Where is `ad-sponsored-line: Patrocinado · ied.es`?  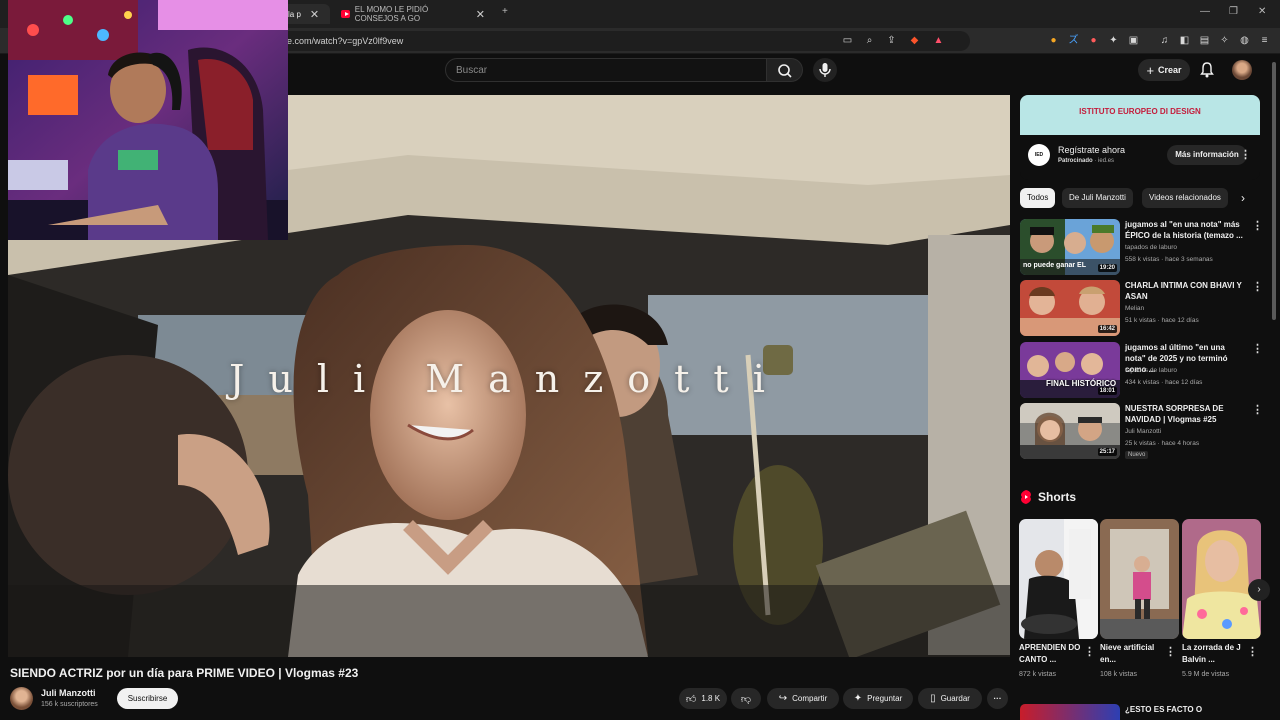
ad-sponsored-line: Patrocinado · ied.es is located at coordinates (1086, 161).